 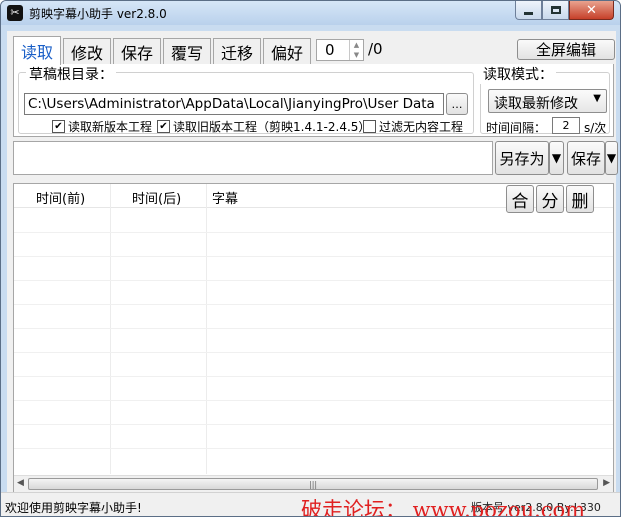 I want to click on window-title: 剪映字幕小助手 ver2.8.0, so click(x=98, y=14).